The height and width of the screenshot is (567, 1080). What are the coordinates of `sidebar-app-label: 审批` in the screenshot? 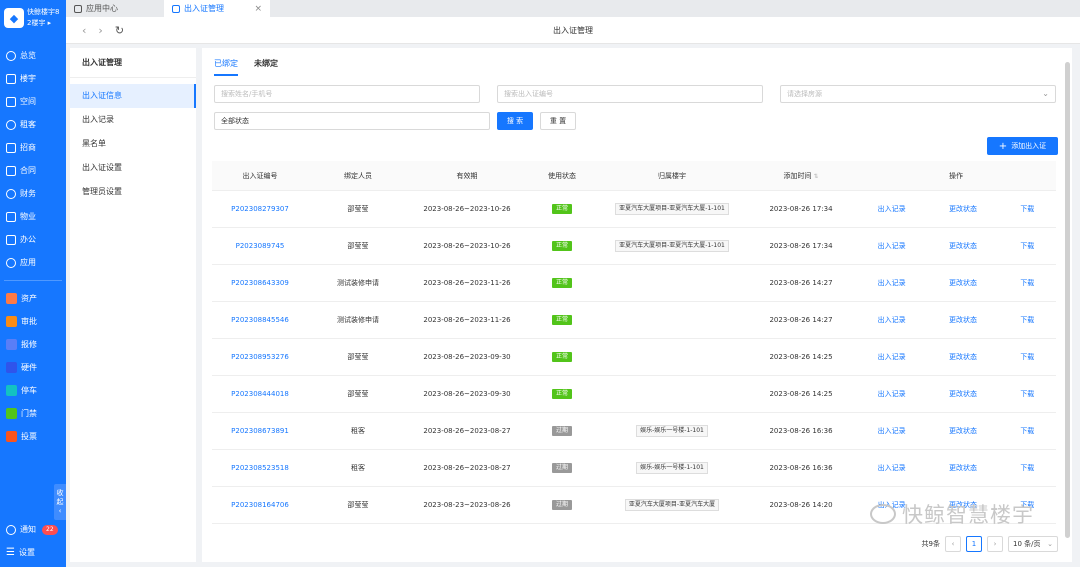 It's located at (29, 321).